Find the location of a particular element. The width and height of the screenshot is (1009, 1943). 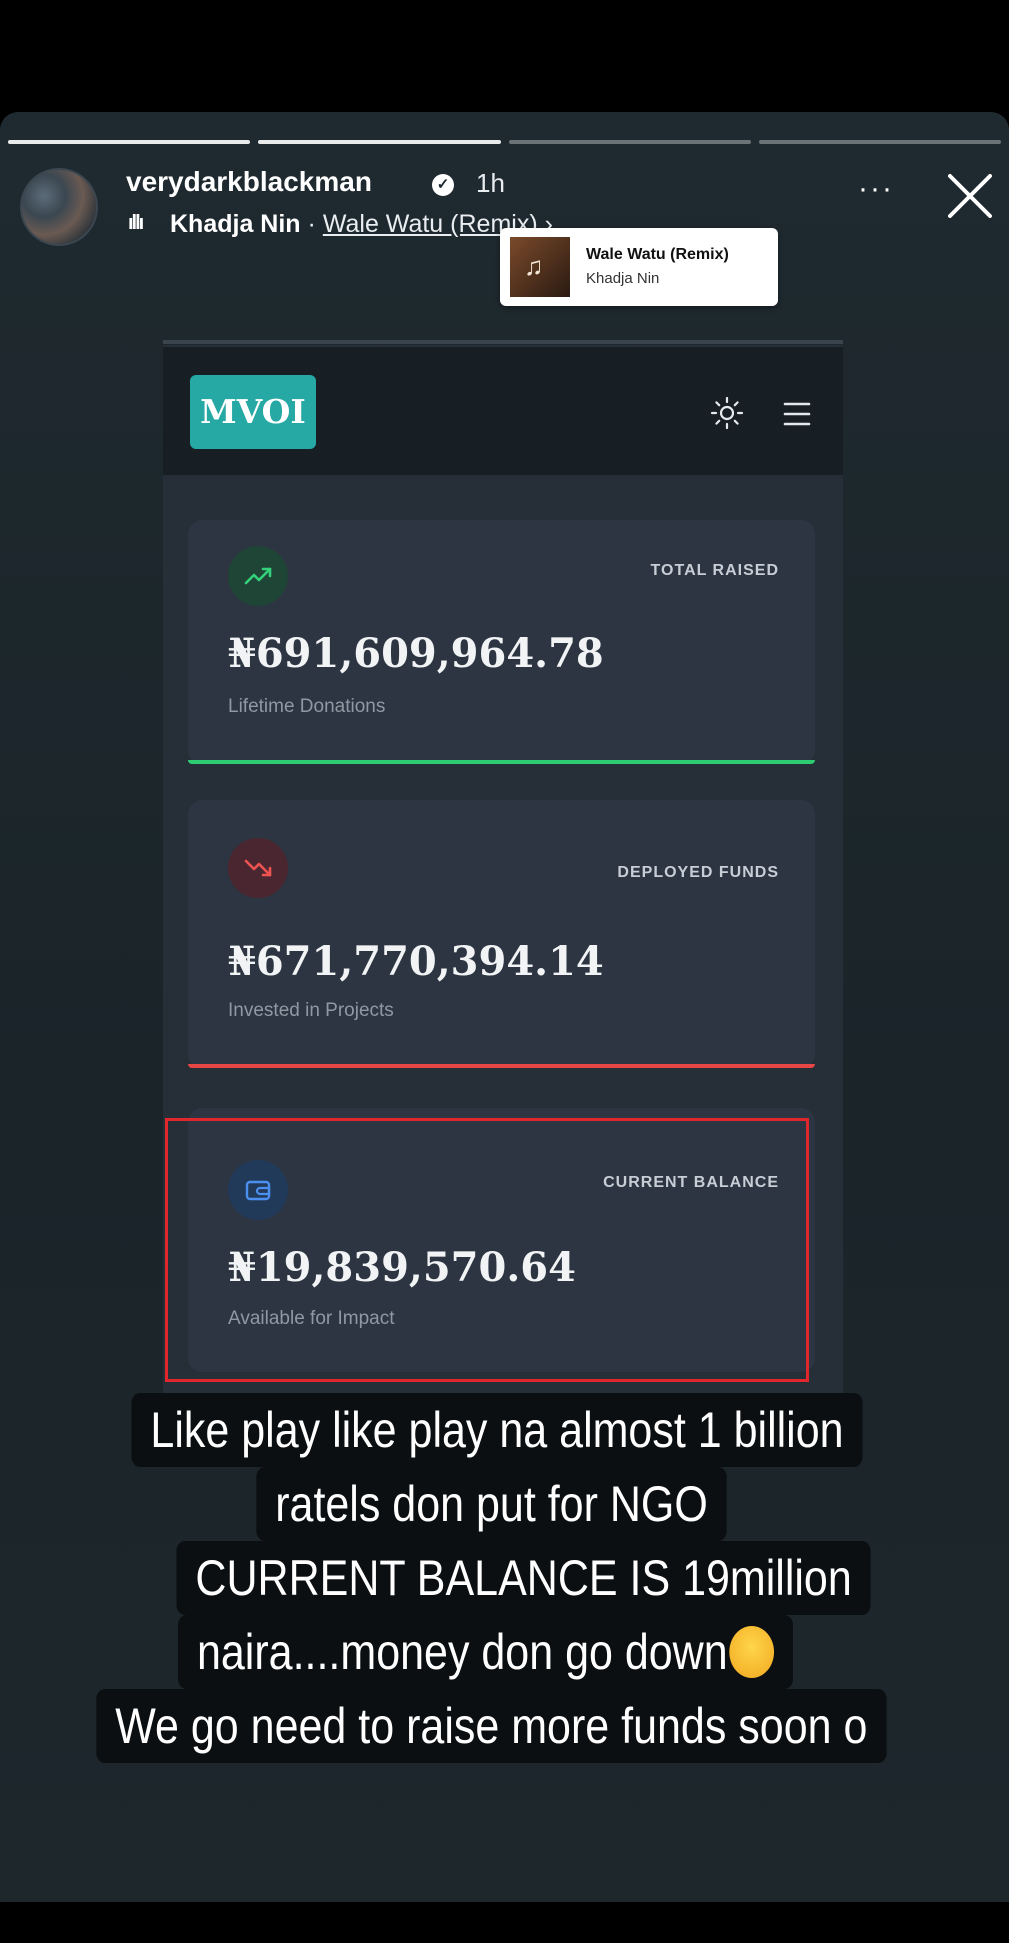

story-progress is located at coordinates (504, 142).